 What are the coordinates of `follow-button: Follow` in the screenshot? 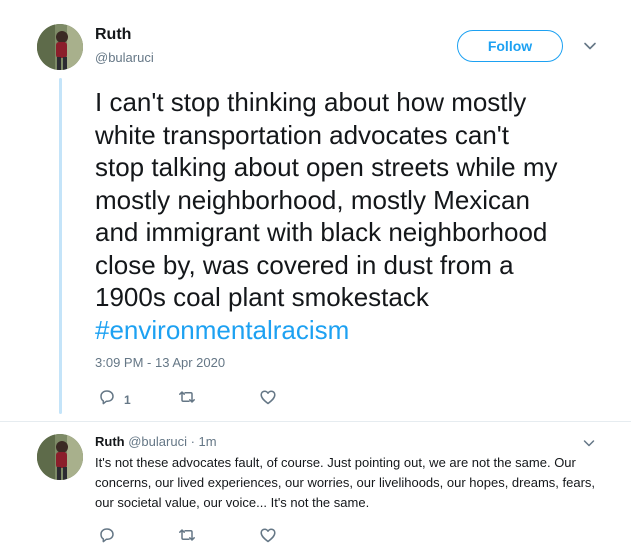 It's located at (510, 46).